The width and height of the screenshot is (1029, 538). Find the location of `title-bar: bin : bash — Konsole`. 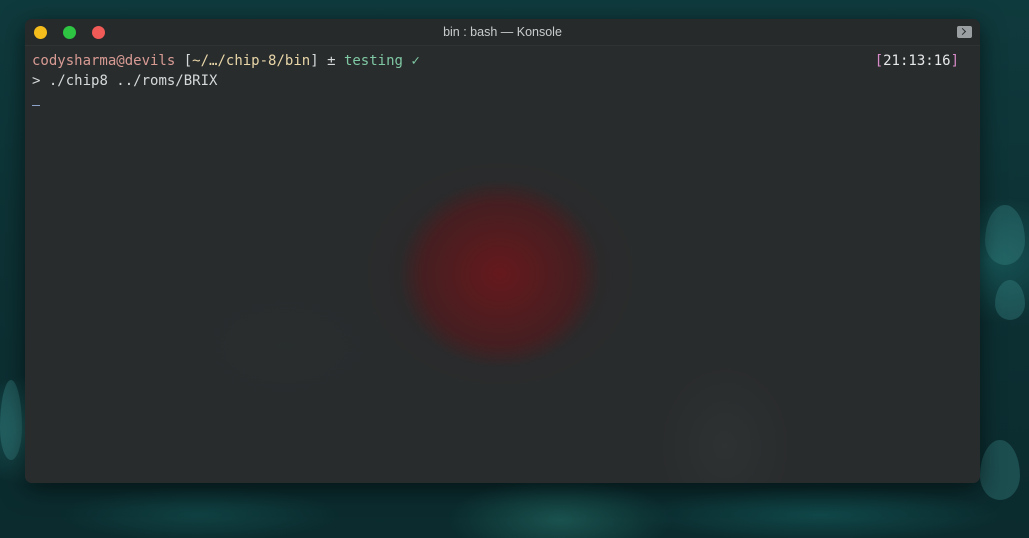

title-bar: bin : bash — Konsole is located at coordinates (502, 32).